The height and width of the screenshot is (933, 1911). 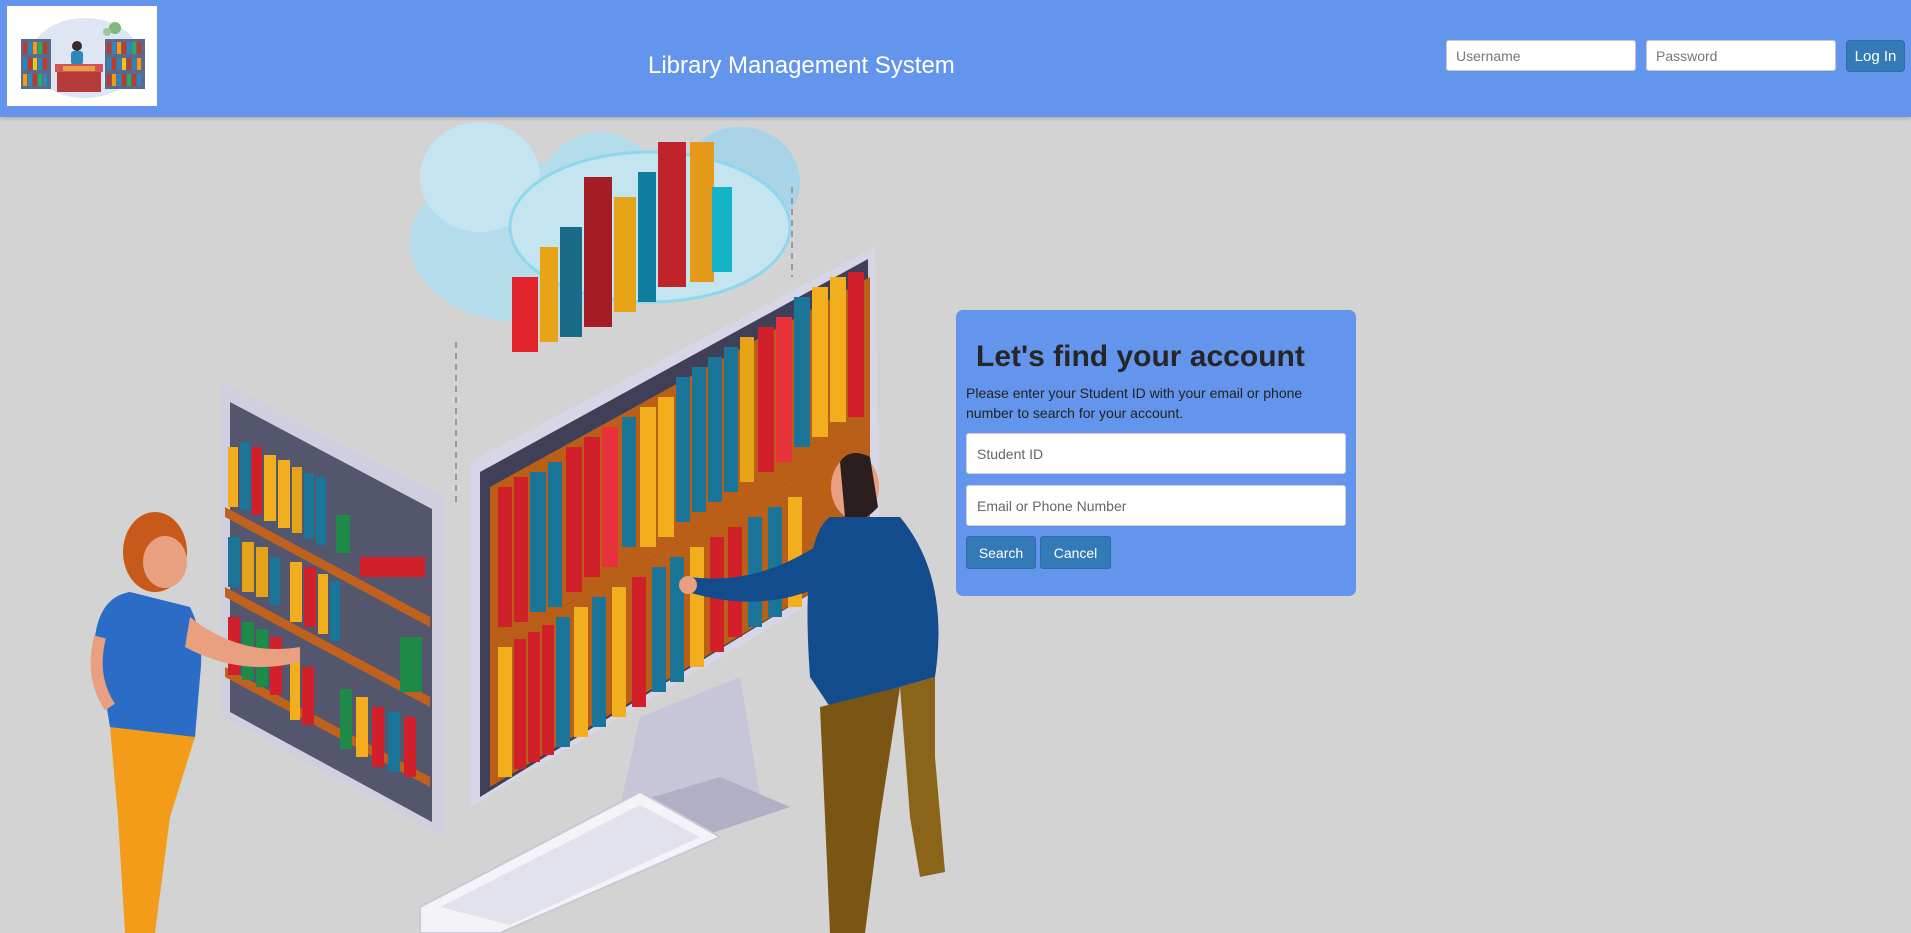 I want to click on app-title: Library Management System, so click(x=801, y=65).